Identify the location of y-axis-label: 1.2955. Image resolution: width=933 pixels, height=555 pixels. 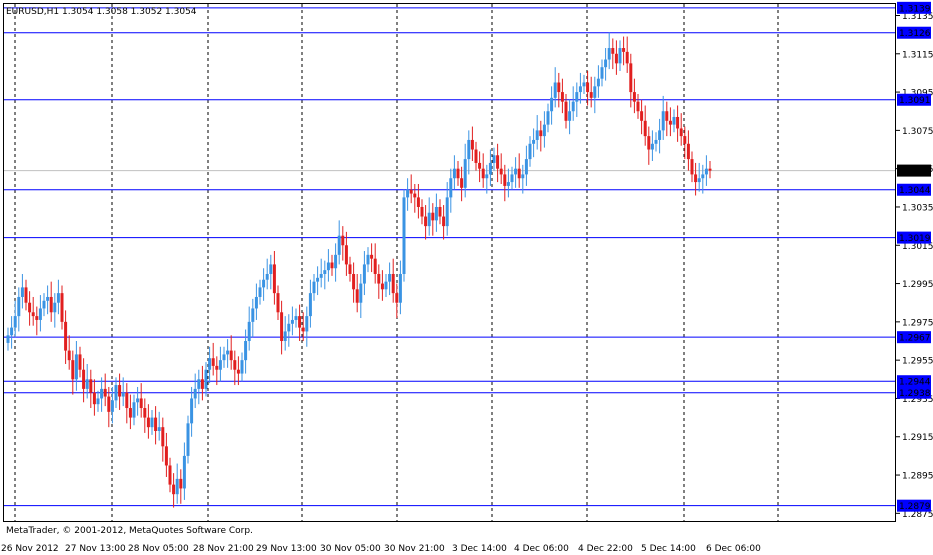
(917, 362).